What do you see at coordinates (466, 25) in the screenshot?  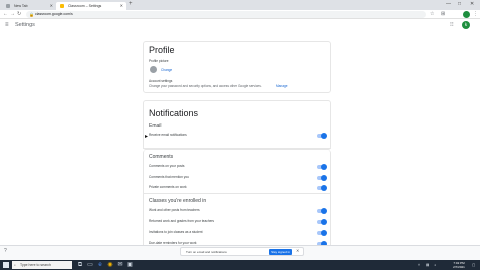 I see `avatar: k` at bounding box center [466, 25].